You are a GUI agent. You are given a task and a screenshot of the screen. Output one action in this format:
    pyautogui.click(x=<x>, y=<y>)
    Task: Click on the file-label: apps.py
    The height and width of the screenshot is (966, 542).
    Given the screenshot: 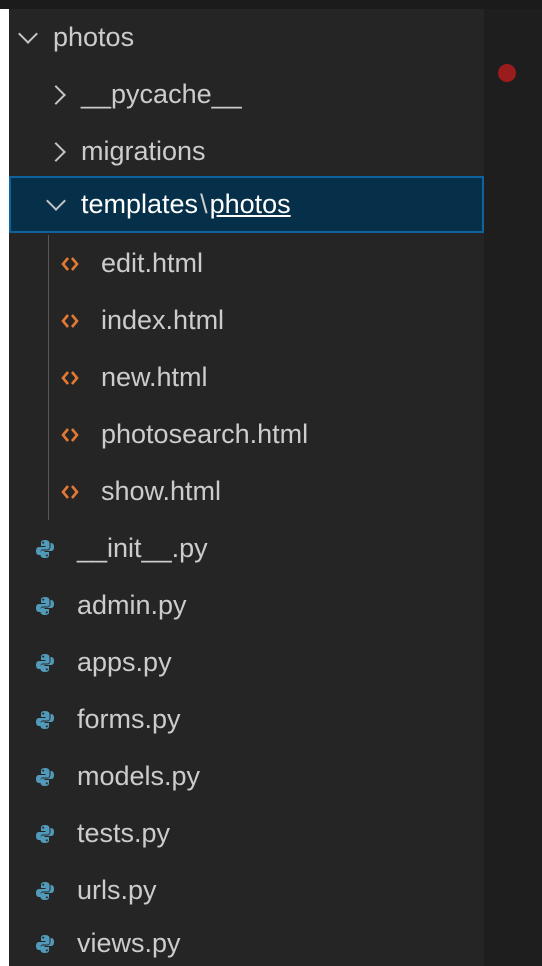 What is the action you would take?
    pyautogui.click(x=124, y=662)
    